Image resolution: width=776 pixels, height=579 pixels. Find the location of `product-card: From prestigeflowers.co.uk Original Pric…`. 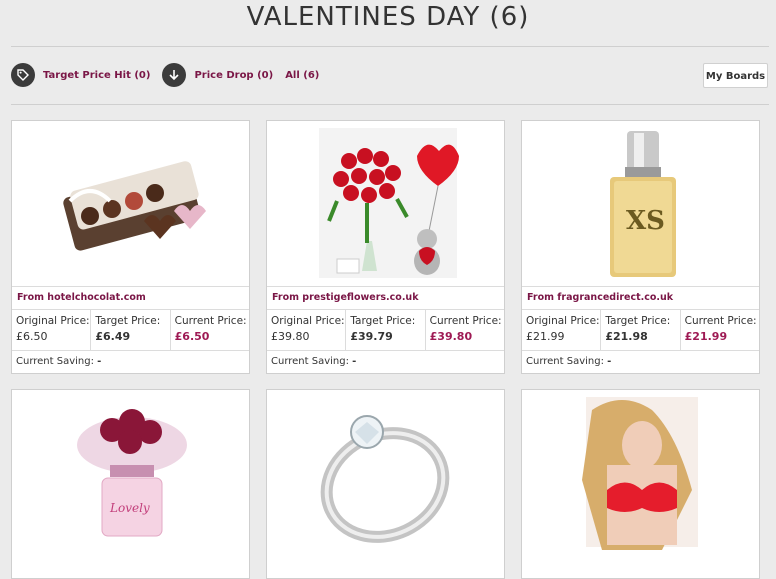

product-card: From prestigeflowers.co.uk Original Pric… is located at coordinates (385, 247).